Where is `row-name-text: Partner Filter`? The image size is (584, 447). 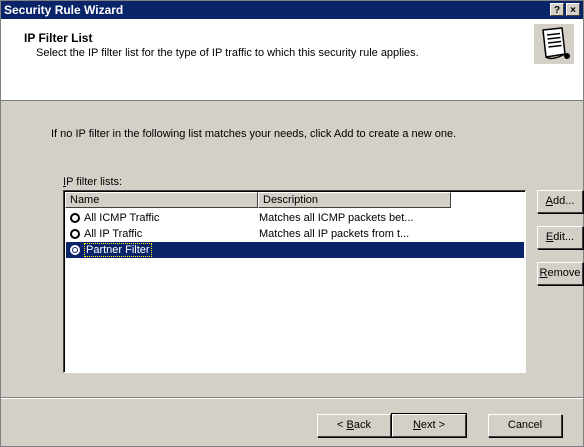
row-name-text: Partner Filter is located at coordinates (118, 250).